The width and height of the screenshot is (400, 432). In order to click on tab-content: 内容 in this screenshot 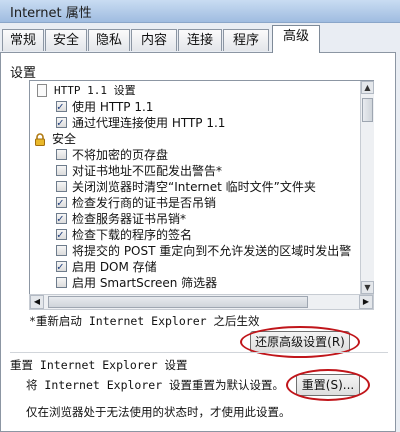, I will do `click(154, 40)`.